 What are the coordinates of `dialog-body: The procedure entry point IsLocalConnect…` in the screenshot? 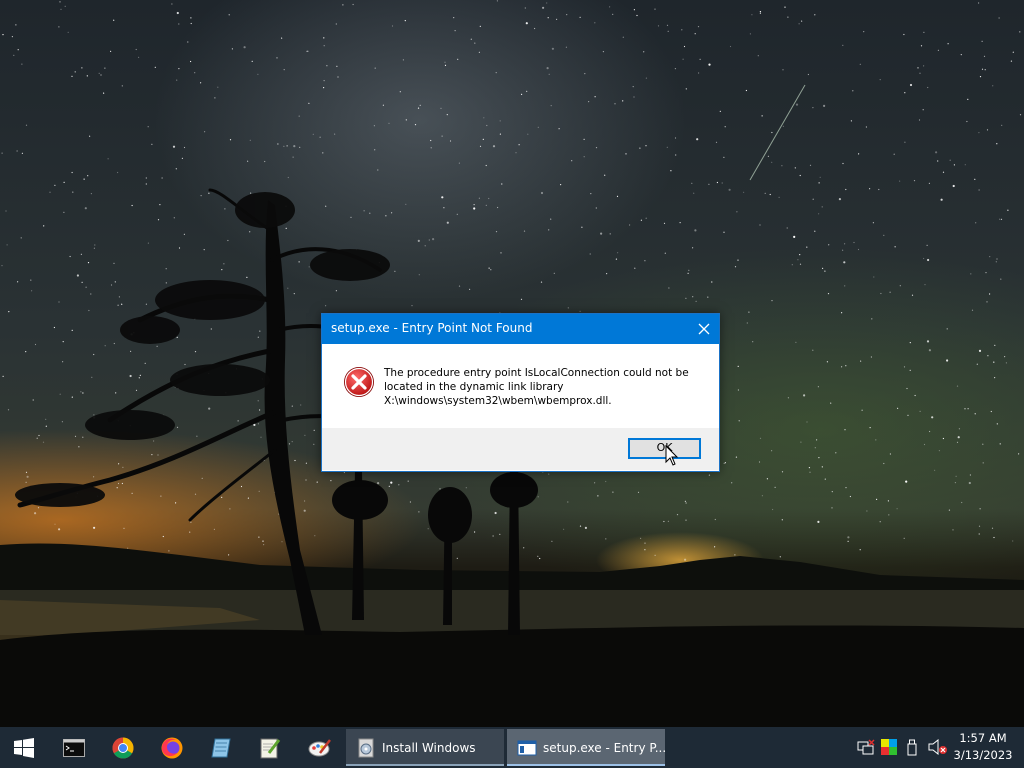 It's located at (520, 386).